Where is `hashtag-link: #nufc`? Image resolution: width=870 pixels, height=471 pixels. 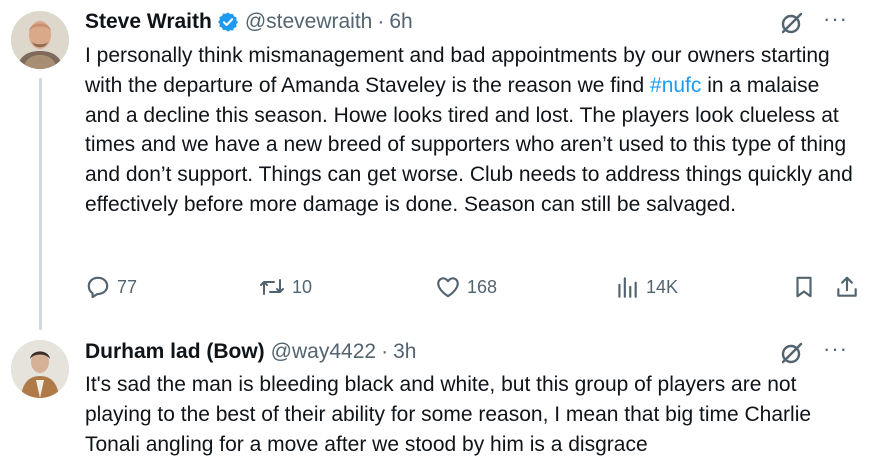
hashtag-link: #nufc is located at coordinates (675, 85).